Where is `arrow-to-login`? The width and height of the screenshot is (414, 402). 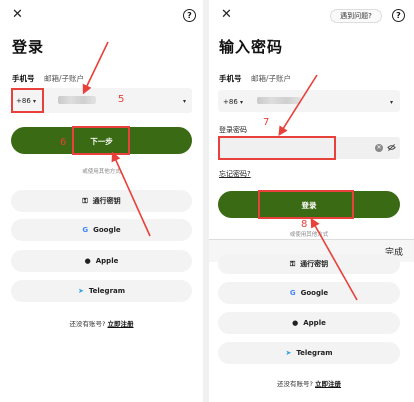
arrow-to-login is located at coordinates (334, 259).